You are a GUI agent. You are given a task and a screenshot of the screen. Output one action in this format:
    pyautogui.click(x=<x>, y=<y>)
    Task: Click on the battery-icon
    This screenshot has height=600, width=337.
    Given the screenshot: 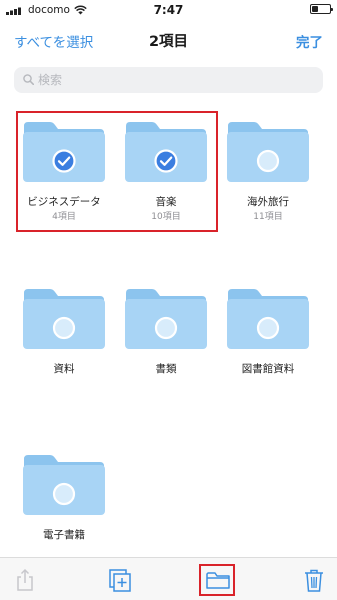 What is the action you would take?
    pyautogui.click(x=321, y=9)
    